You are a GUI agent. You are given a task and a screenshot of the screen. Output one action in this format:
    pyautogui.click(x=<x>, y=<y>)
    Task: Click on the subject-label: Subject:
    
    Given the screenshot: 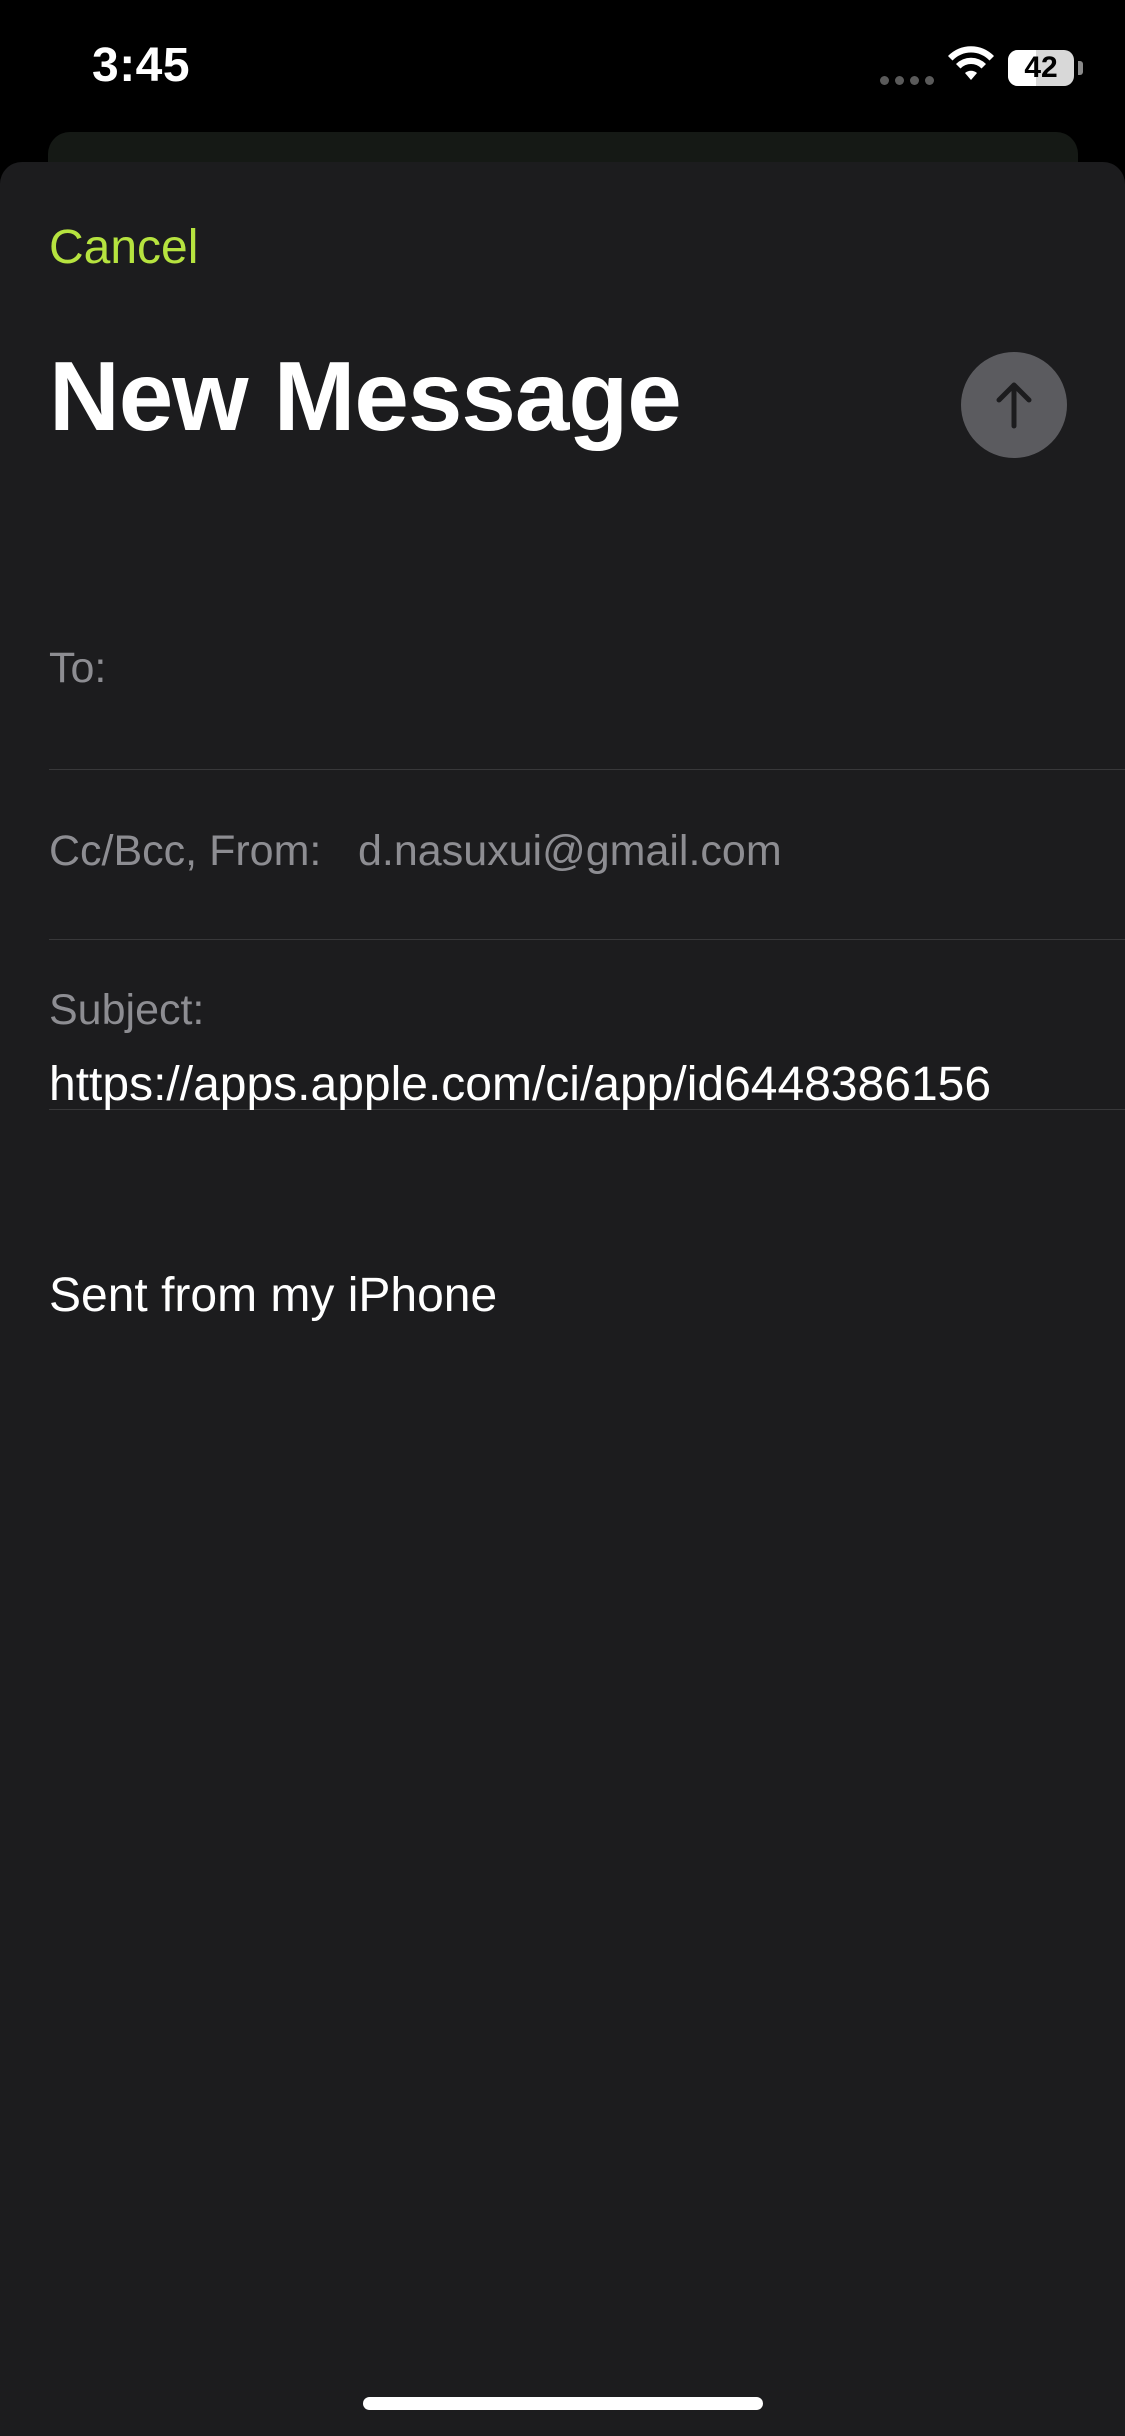 What is the action you would take?
    pyautogui.click(x=127, y=1010)
    